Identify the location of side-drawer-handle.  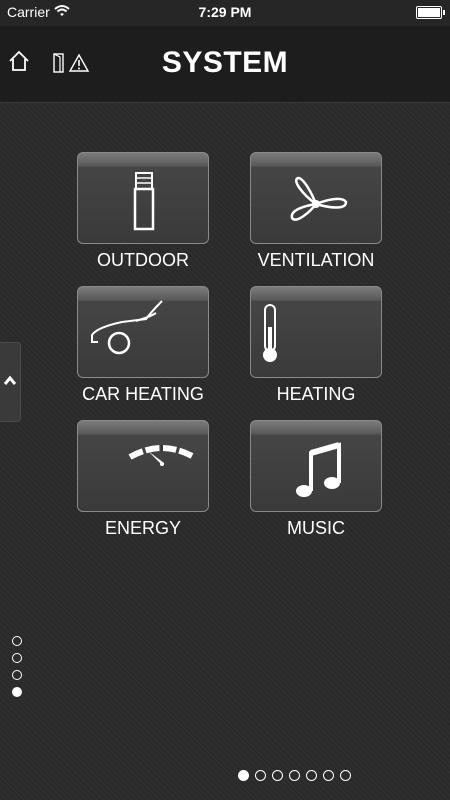
(10, 382).